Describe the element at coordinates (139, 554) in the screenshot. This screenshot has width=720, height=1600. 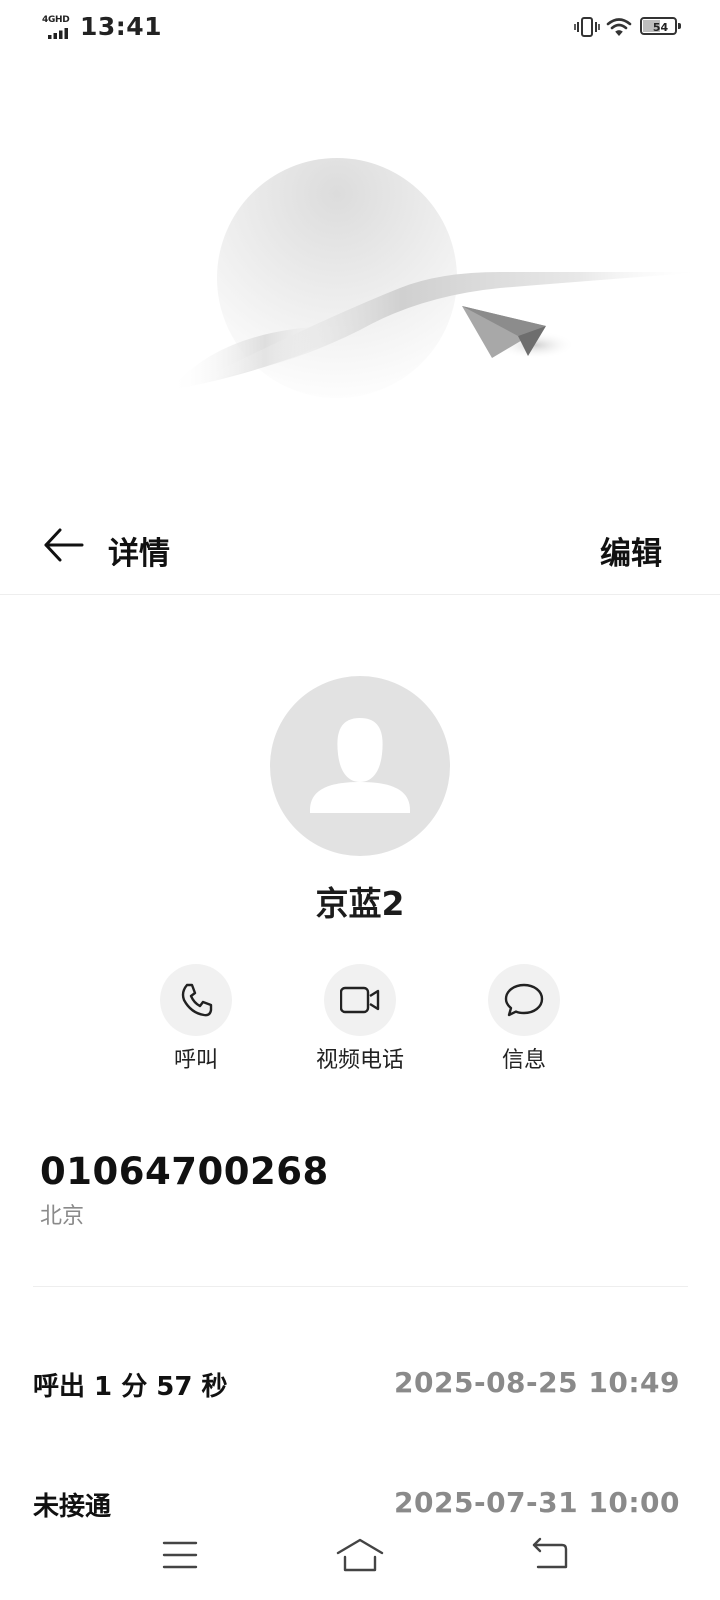
I see `page-title: 详情` at that location.